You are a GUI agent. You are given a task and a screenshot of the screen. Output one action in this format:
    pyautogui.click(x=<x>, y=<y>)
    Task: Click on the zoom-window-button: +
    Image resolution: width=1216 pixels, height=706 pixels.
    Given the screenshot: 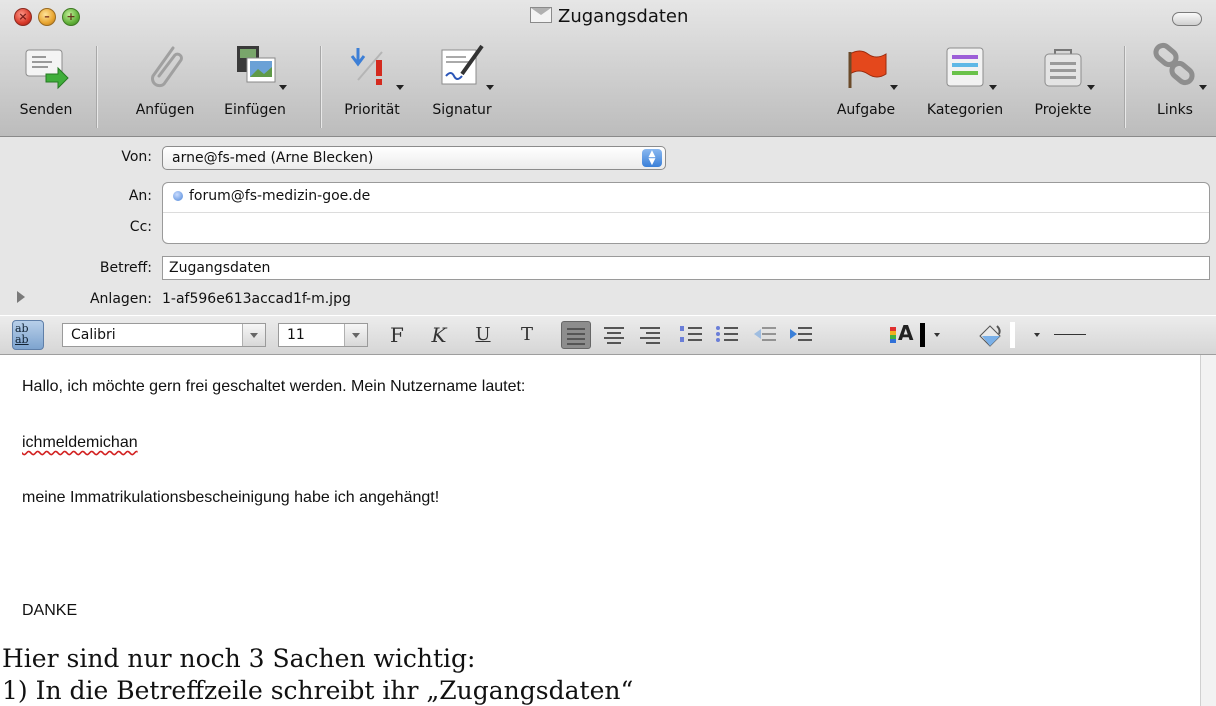 What is the action you would take?
    pyautogui.click(x=71, y=17)
    